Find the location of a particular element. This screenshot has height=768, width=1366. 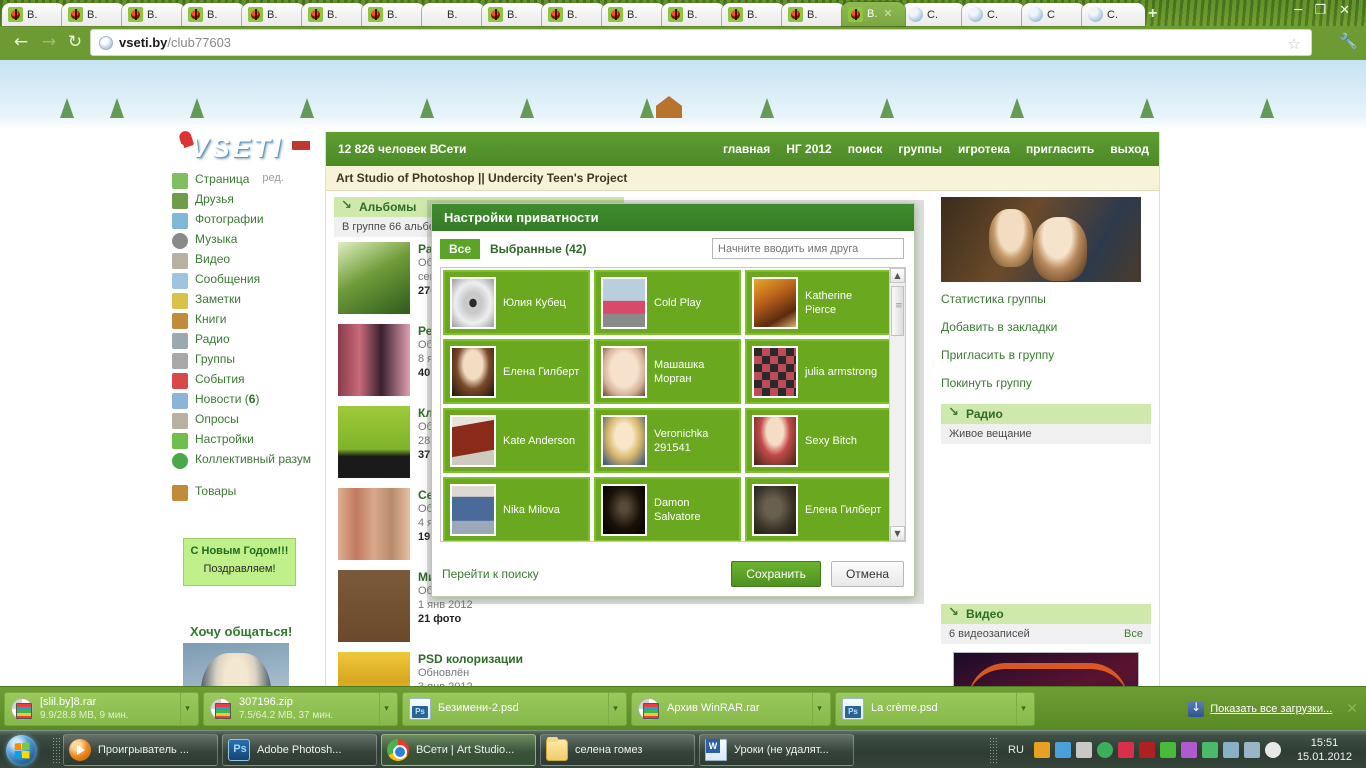

monitor-icon is located at coordinates (1251, 749).